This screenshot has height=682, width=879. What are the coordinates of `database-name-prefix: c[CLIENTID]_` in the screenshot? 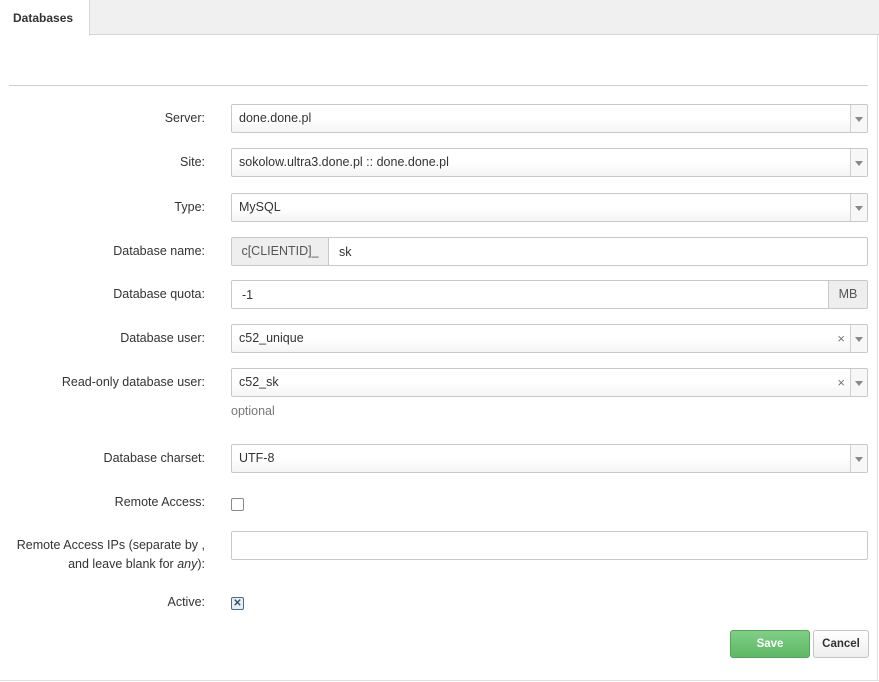 It's located at (280, 251).